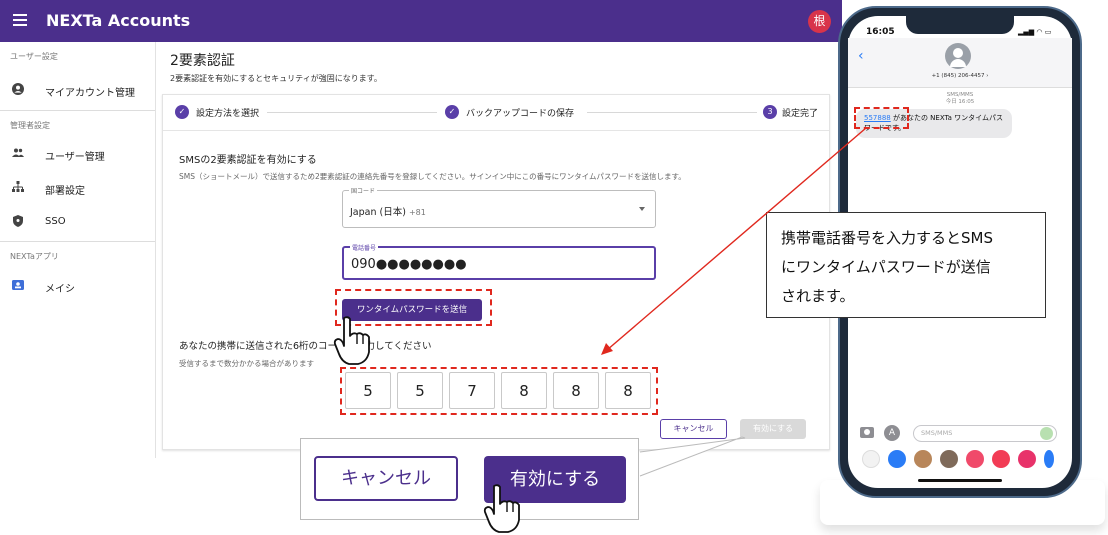 The width and height of the screenshot is (1108, 535). Describe the element at coordinates (881, 118) in the screenshot. I see `otp-code-highlight` at that location.